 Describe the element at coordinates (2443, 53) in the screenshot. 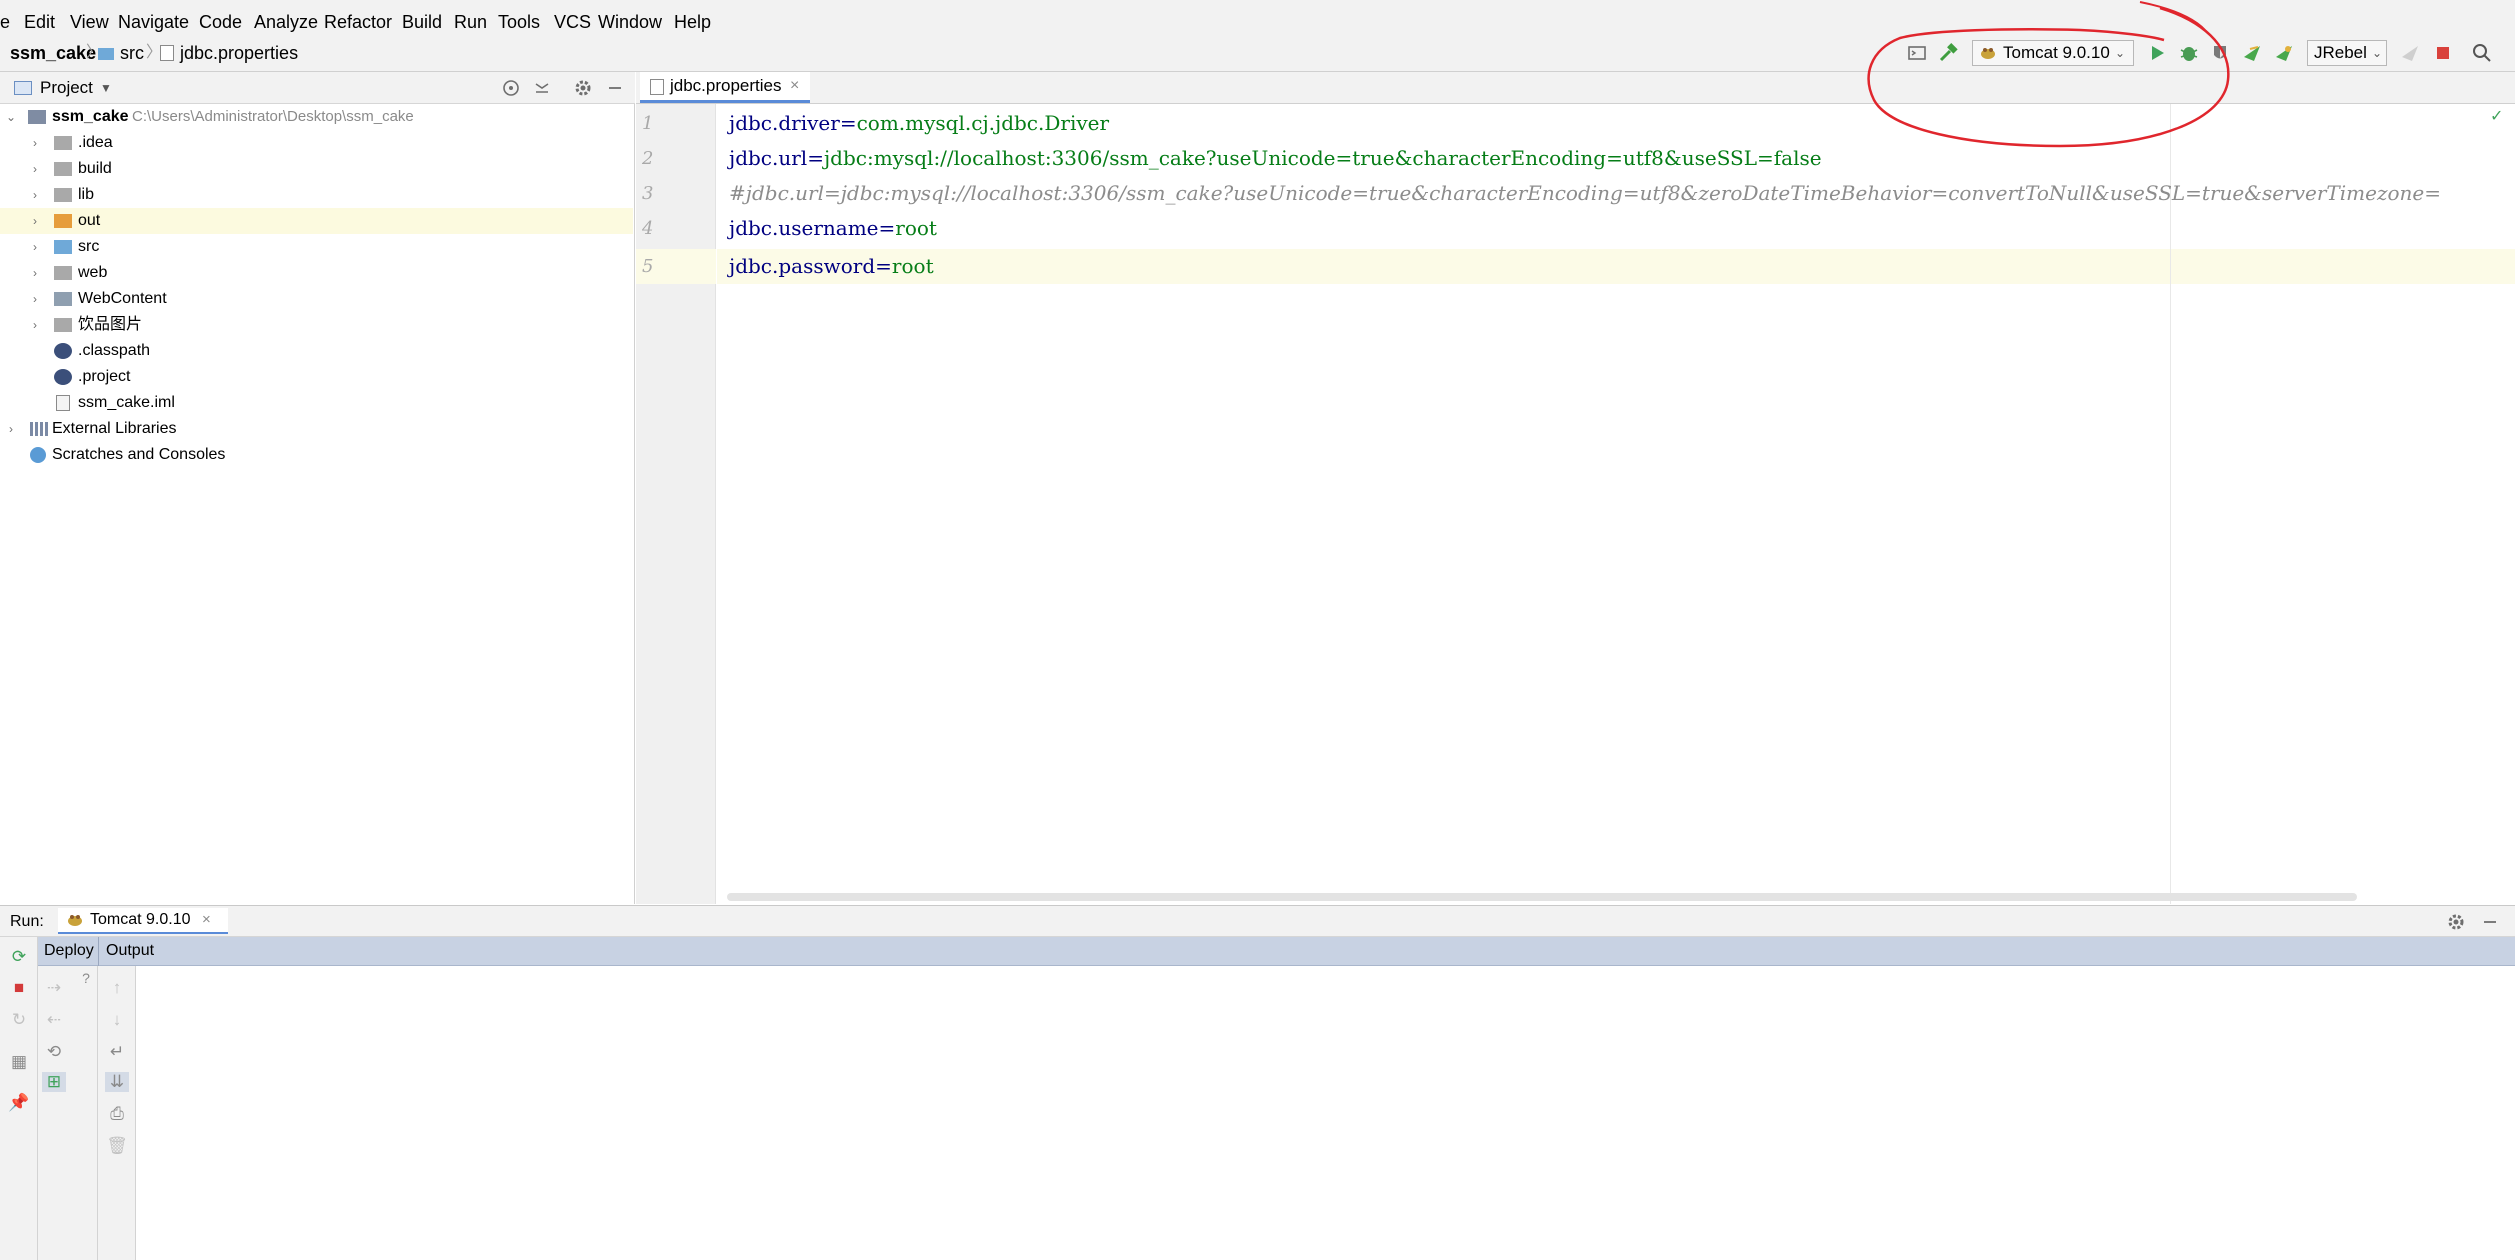

I see `stop-icon` at that location.